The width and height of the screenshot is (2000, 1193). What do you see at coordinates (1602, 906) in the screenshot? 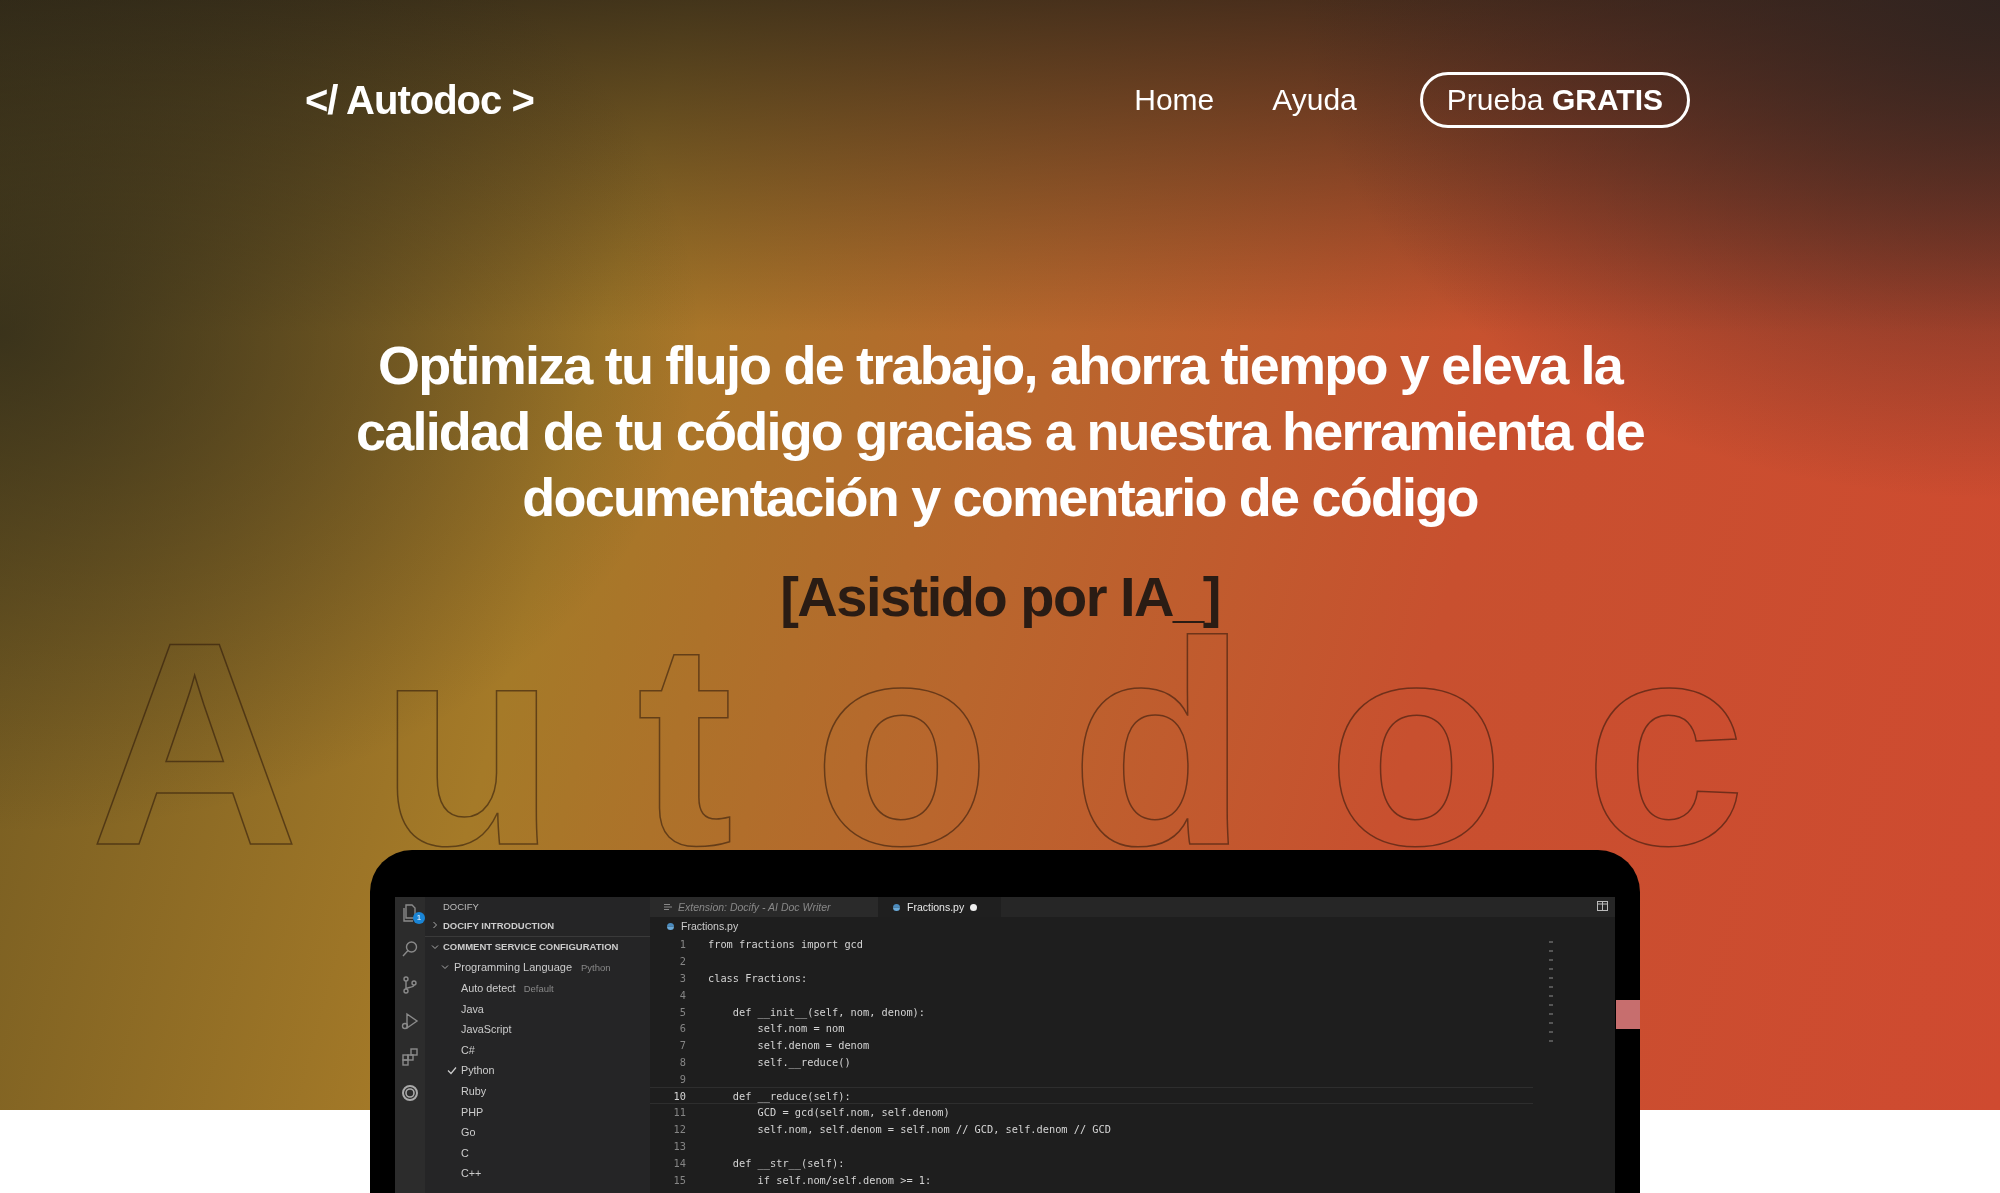
I see `split-editor-icon` at bounding box center [1602, 906].